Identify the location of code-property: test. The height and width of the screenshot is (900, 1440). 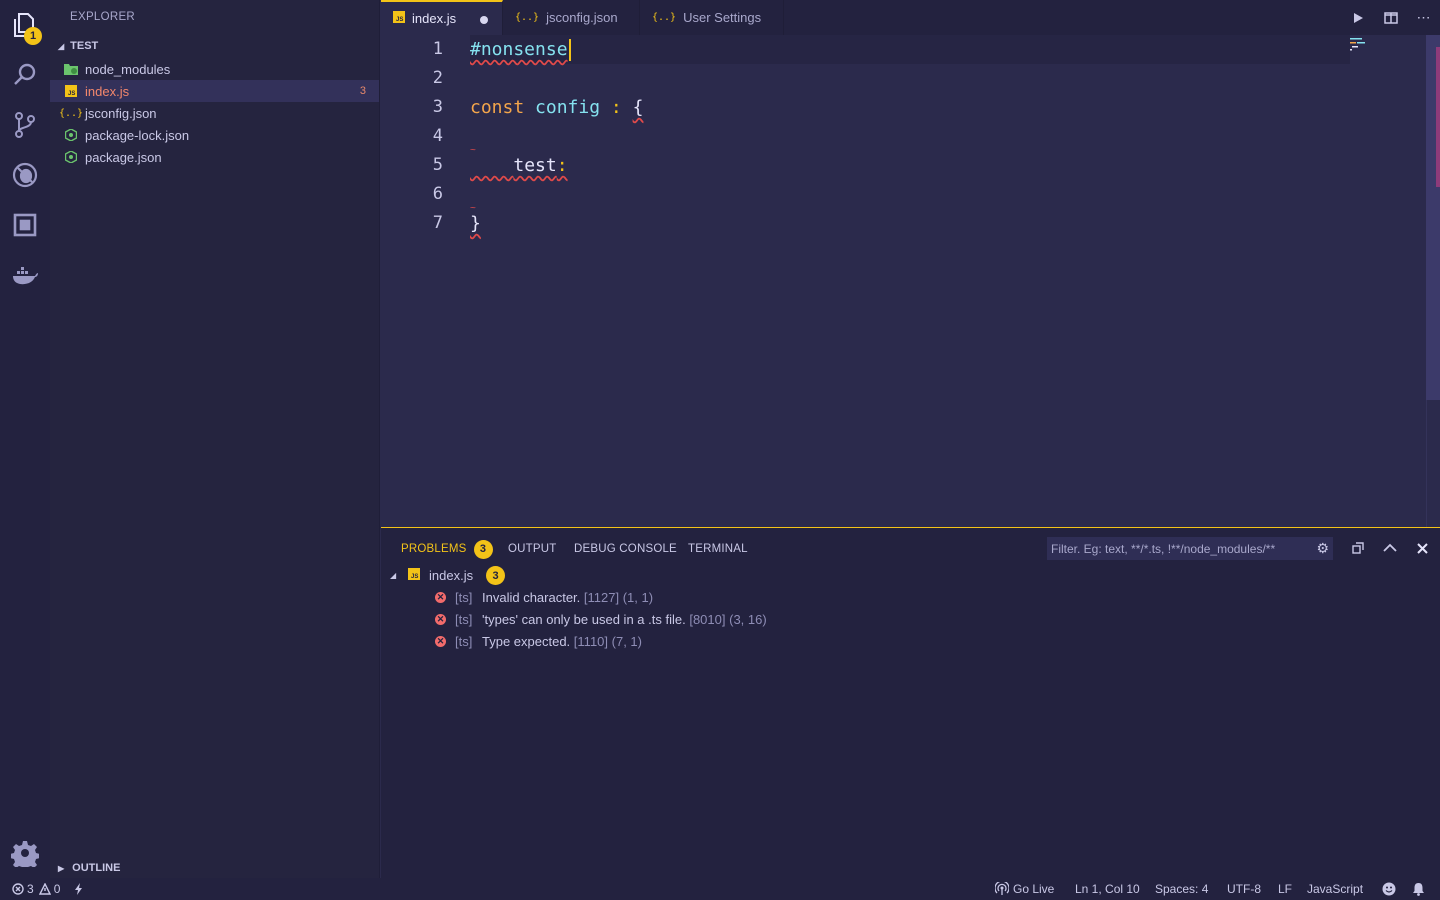
(535, 165).